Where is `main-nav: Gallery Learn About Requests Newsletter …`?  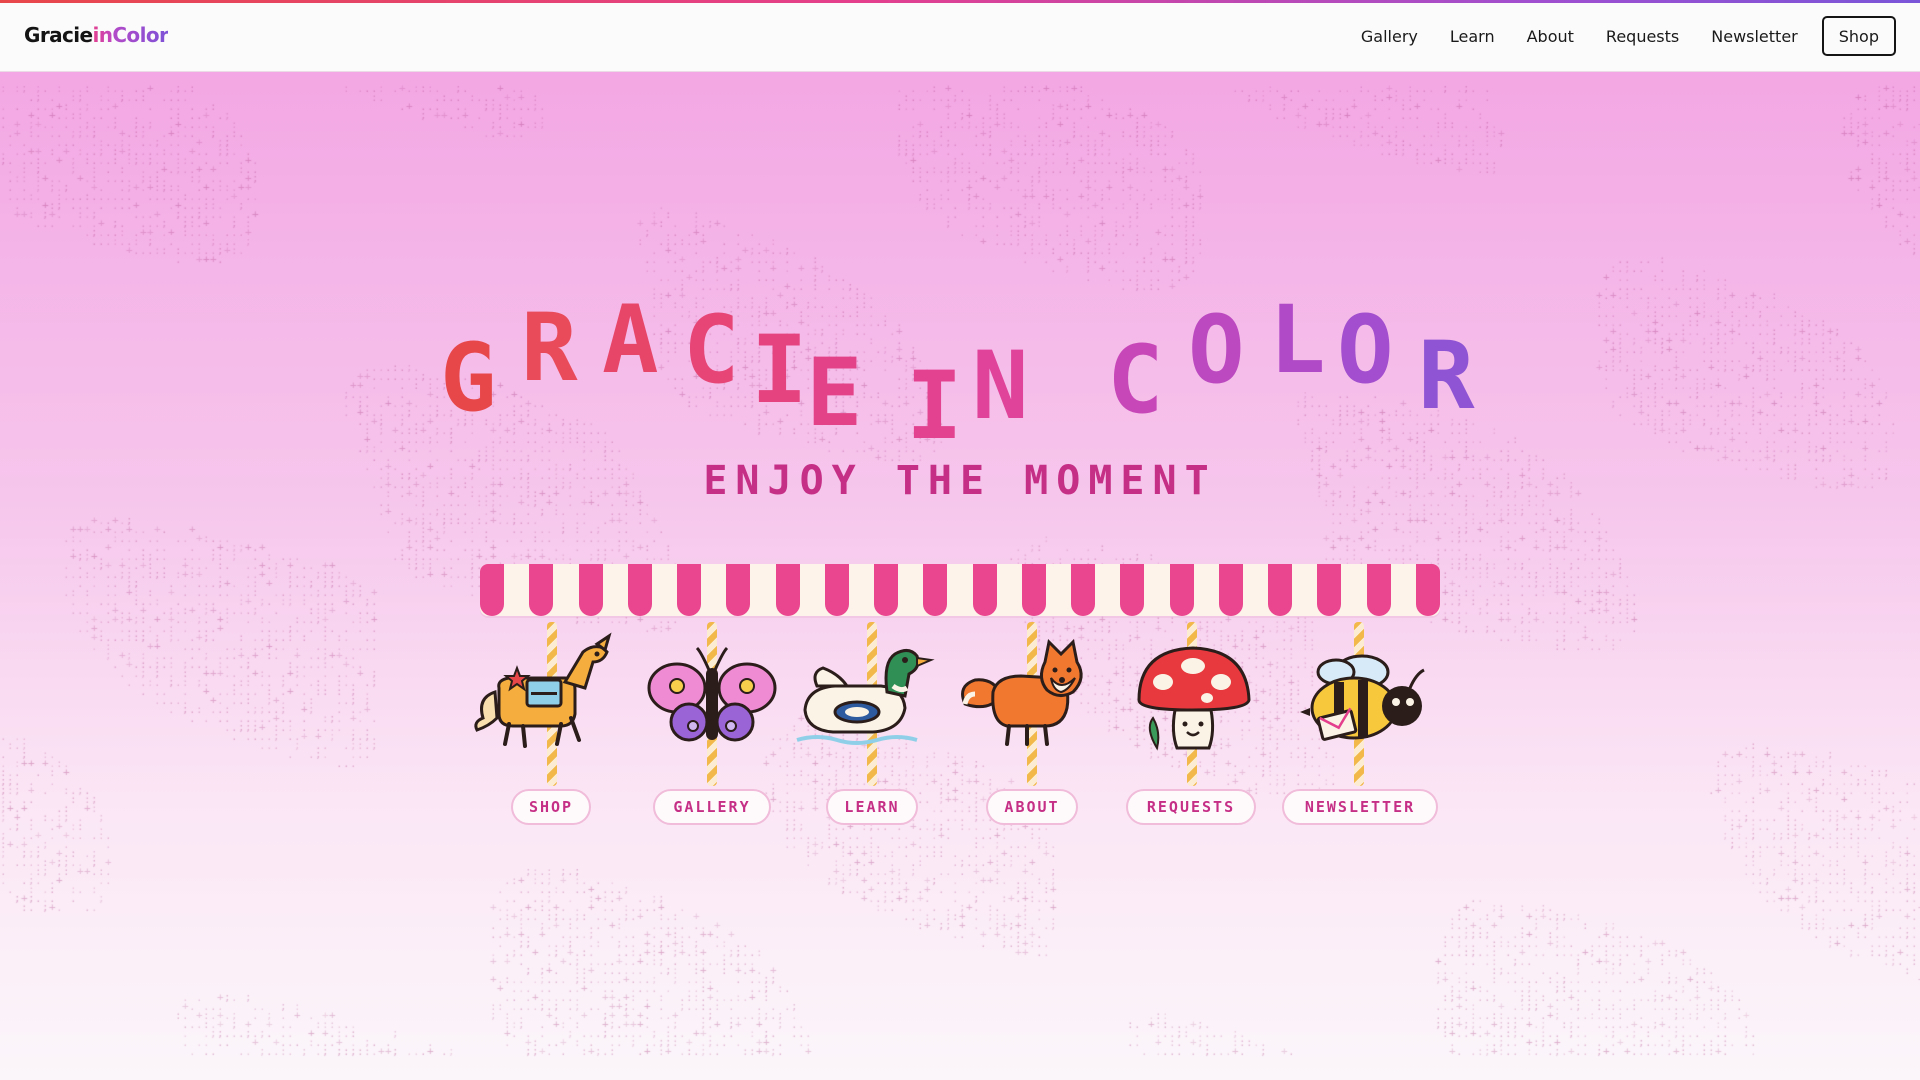 main-nav: Gallery Learn About Requests Newsletter … is located at coordinates (1628, 36).